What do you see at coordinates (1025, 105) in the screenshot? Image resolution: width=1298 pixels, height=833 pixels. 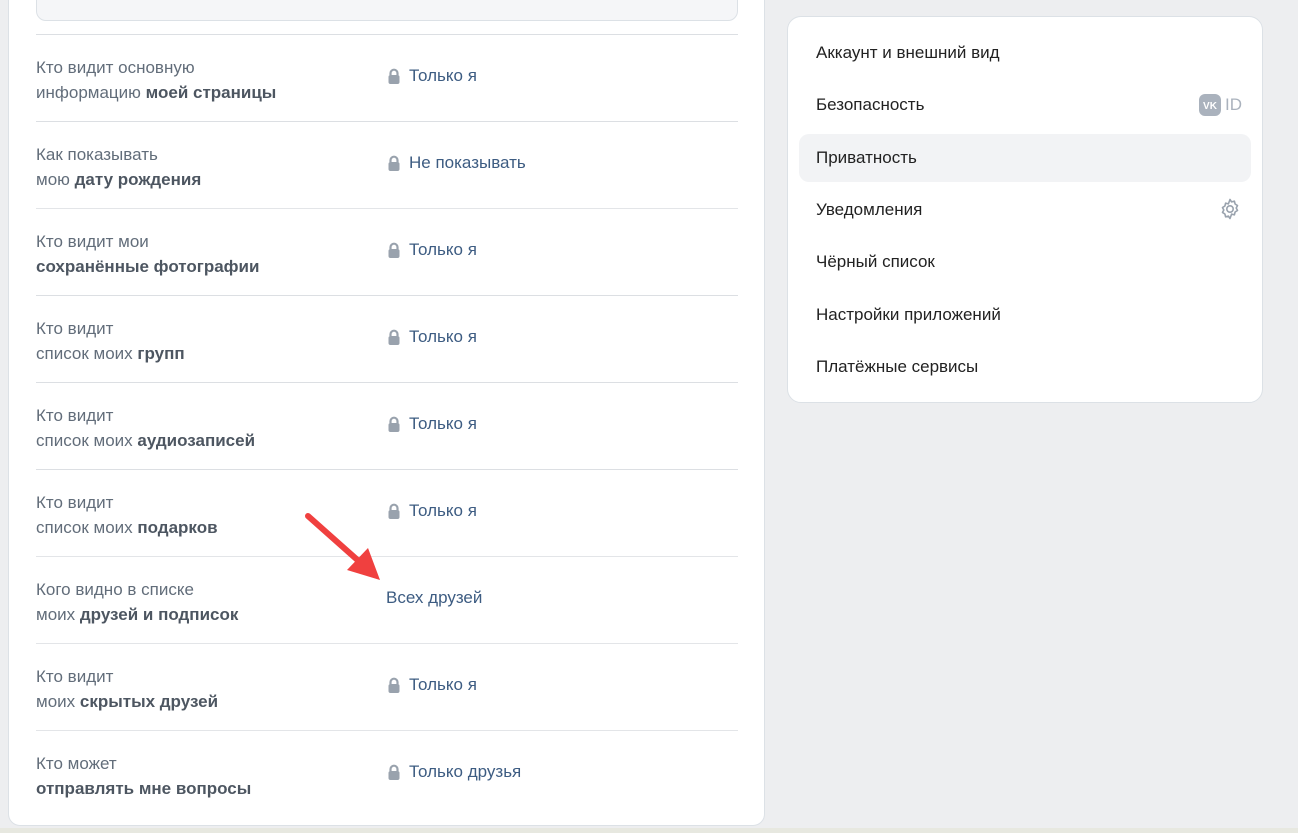 I see `menu-item-security: Безопасность VK ID` at bounding box center [1025, 105].